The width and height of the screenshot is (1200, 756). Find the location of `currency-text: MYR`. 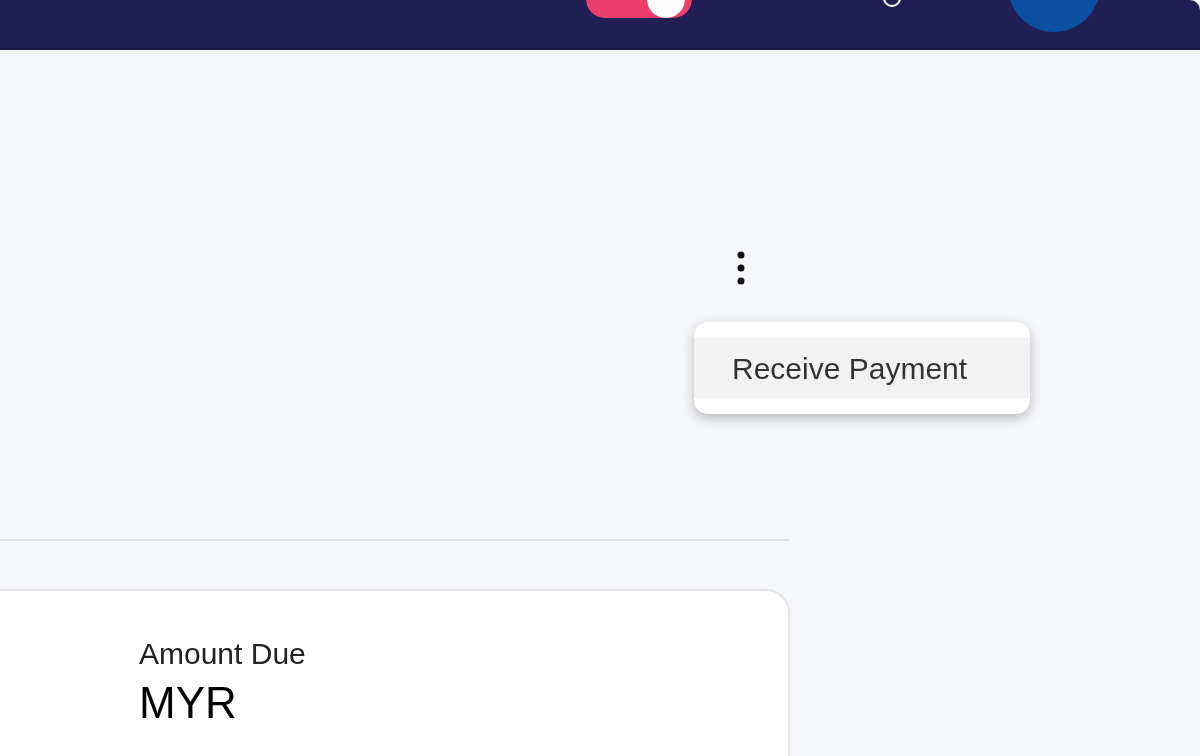

currency-text: MYR is located at coordinates (188, 703).